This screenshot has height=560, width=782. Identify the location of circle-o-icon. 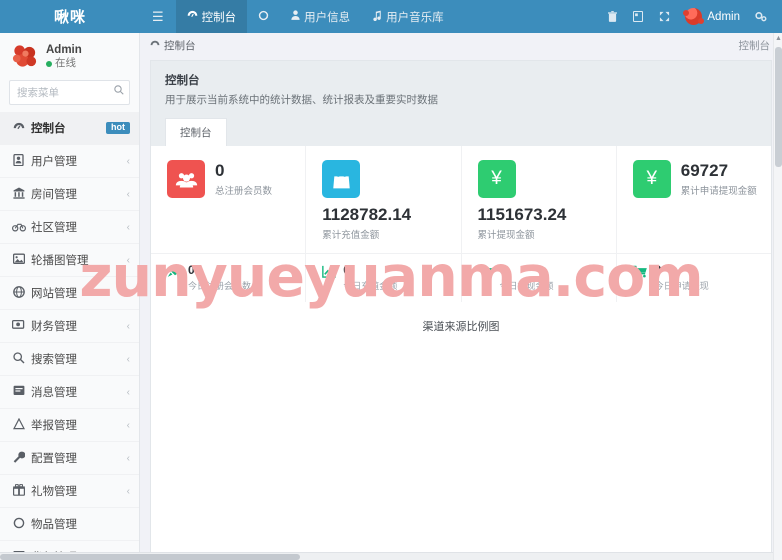
(18, 524).